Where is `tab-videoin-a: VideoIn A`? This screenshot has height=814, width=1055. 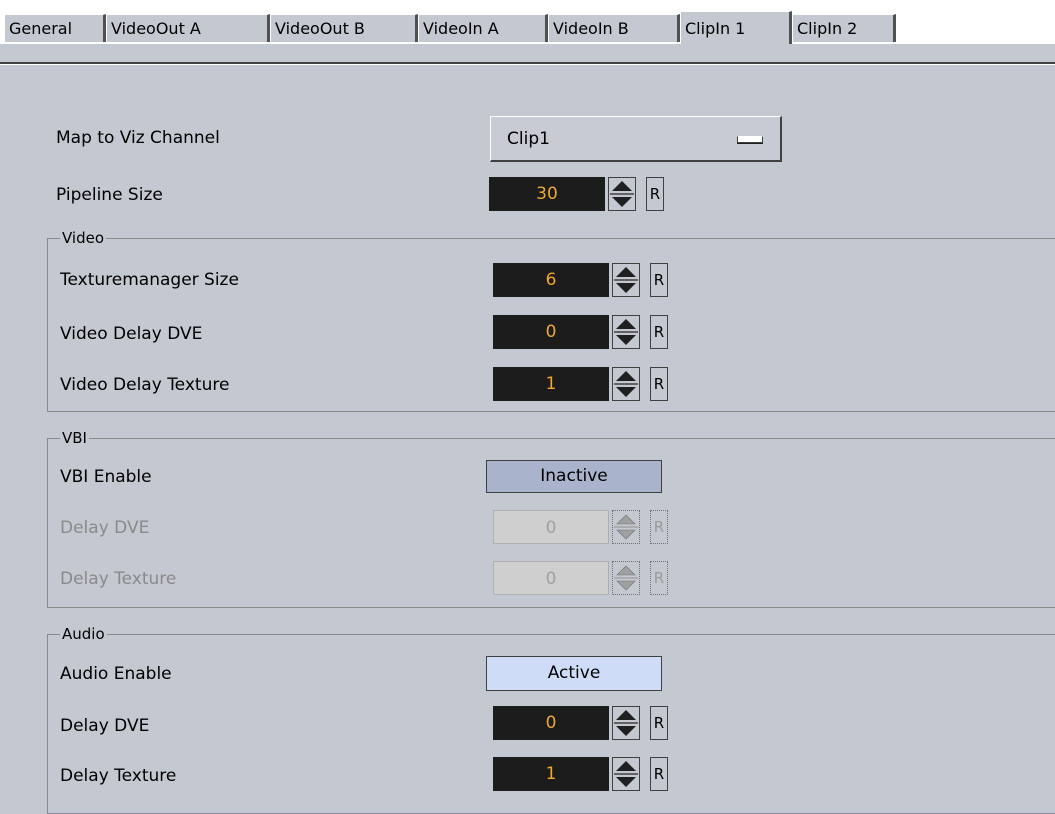
tab-videoin-a: VideoIn A is located at coordinates (483, 28).